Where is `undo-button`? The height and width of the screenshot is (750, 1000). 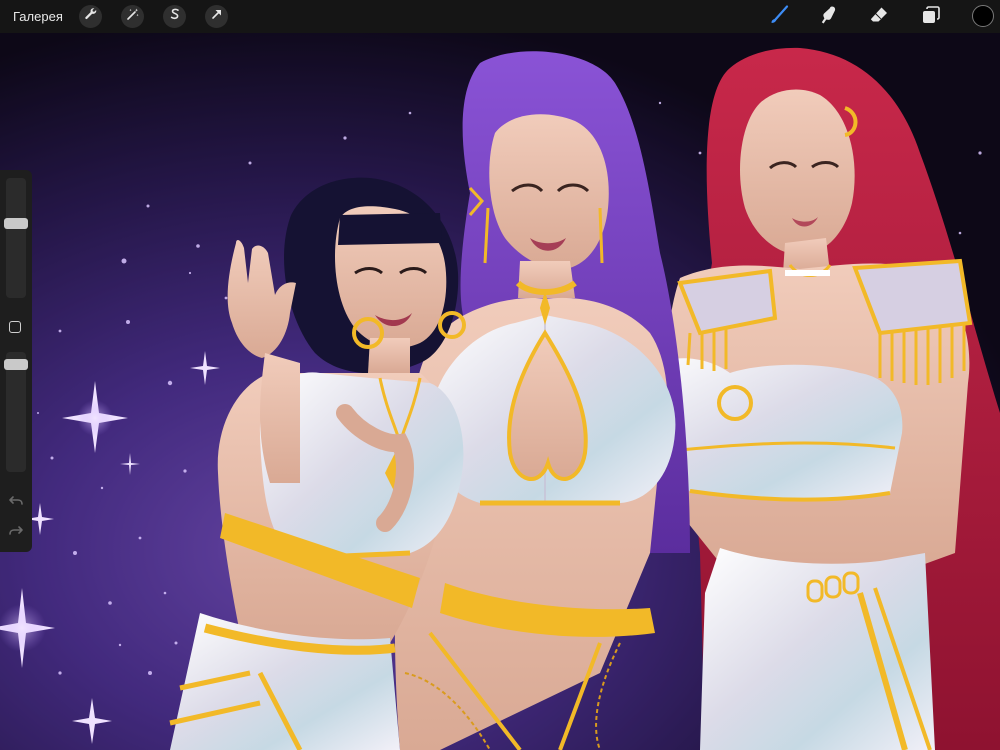 undo-button is located at coordinates (16, 500).